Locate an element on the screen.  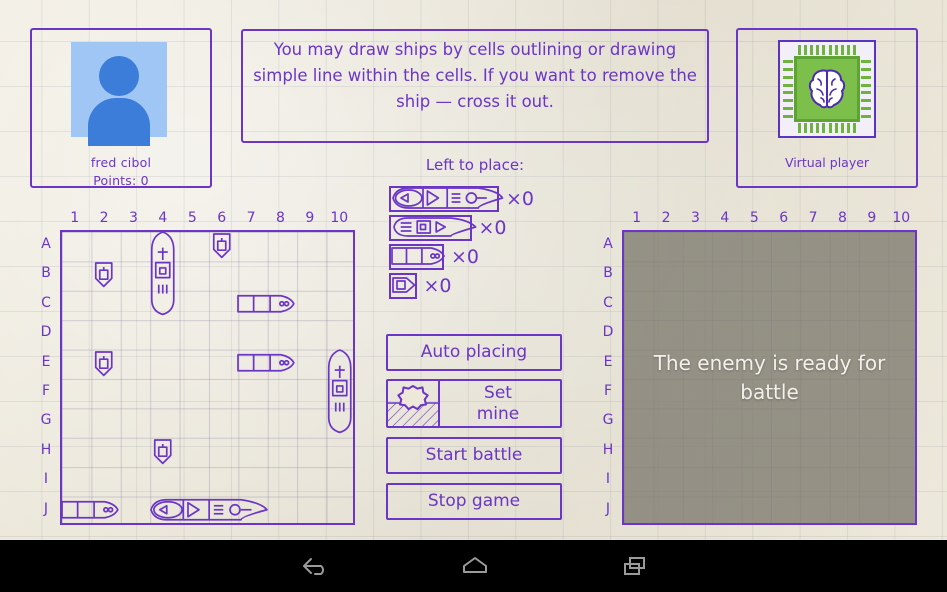
fleet-item-submarine-icon is located at coordinates (403, 286).